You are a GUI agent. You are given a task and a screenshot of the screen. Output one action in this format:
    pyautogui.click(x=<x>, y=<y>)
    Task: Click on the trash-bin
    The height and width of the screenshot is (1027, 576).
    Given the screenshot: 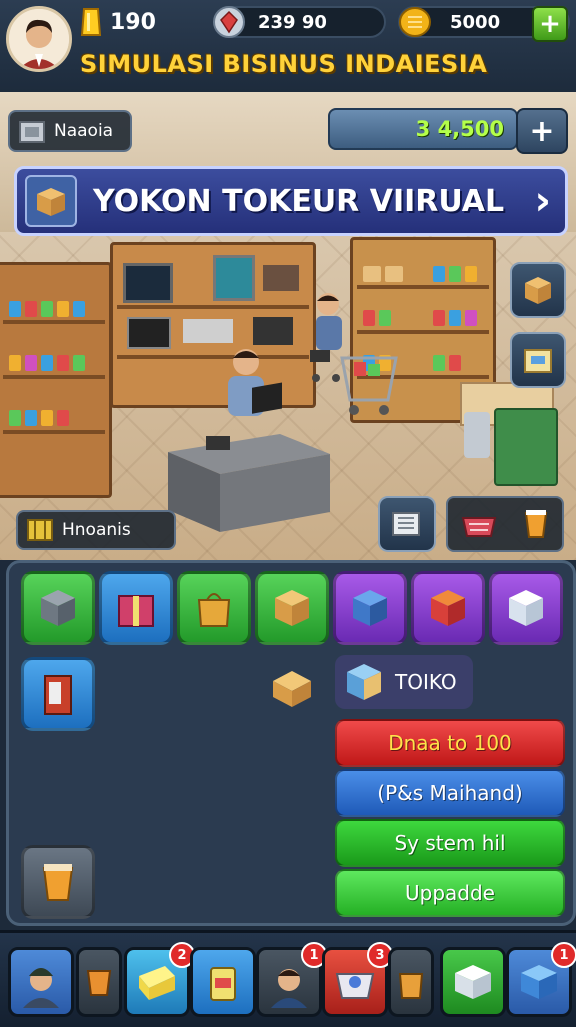 What is the action you would take?
    pyautogui.click(x=477, y=435)
    